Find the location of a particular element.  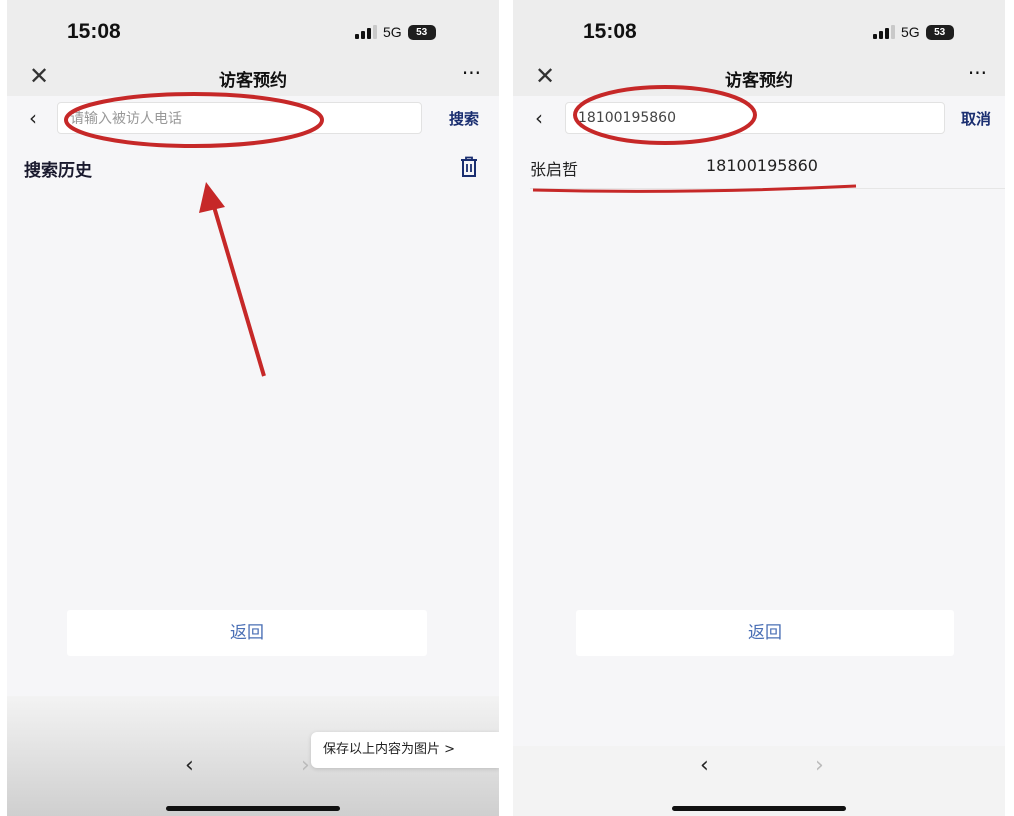

trash-icon is located at coordinates (469, 167).